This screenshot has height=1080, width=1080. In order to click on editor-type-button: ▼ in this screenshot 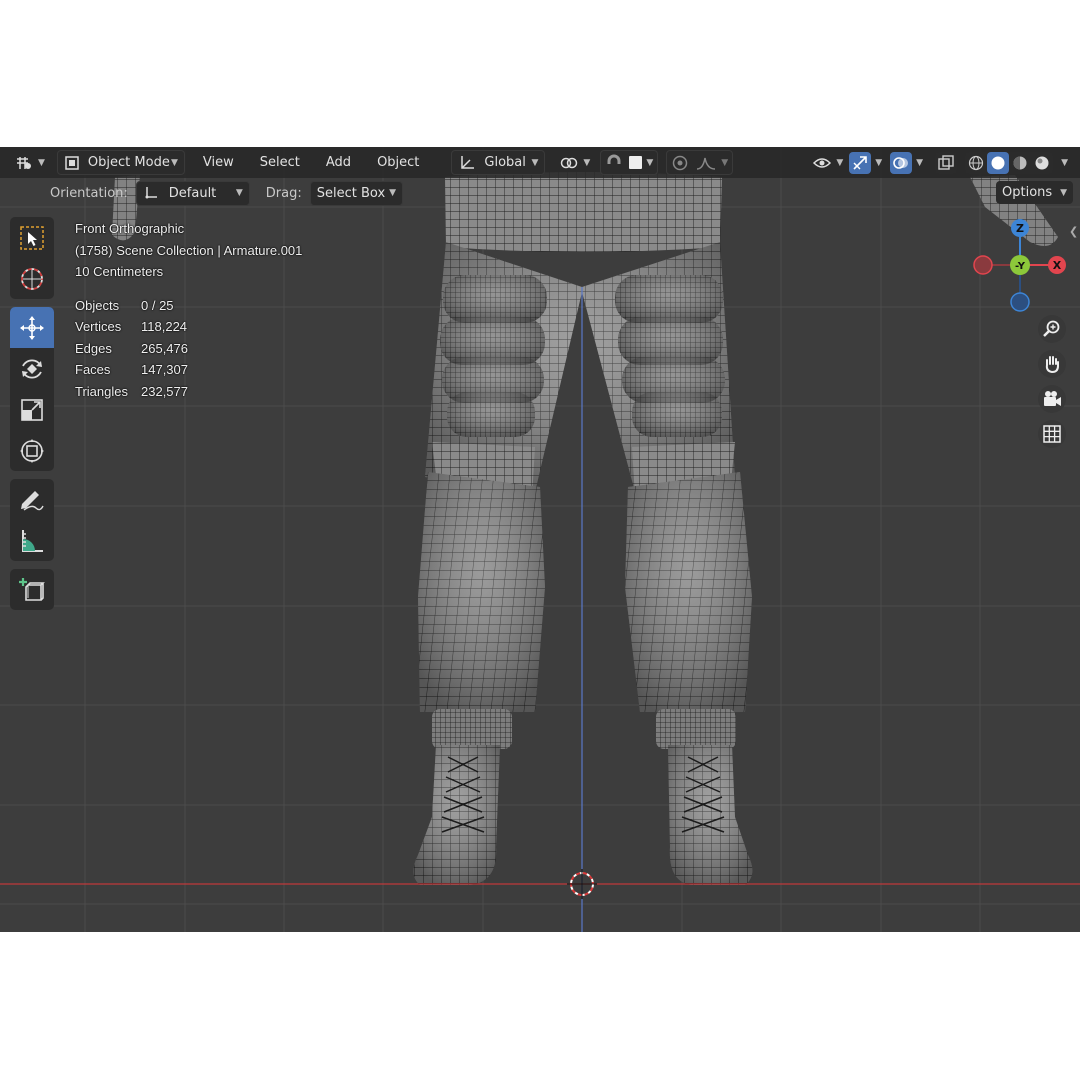, I will do `click(29, 162)`.